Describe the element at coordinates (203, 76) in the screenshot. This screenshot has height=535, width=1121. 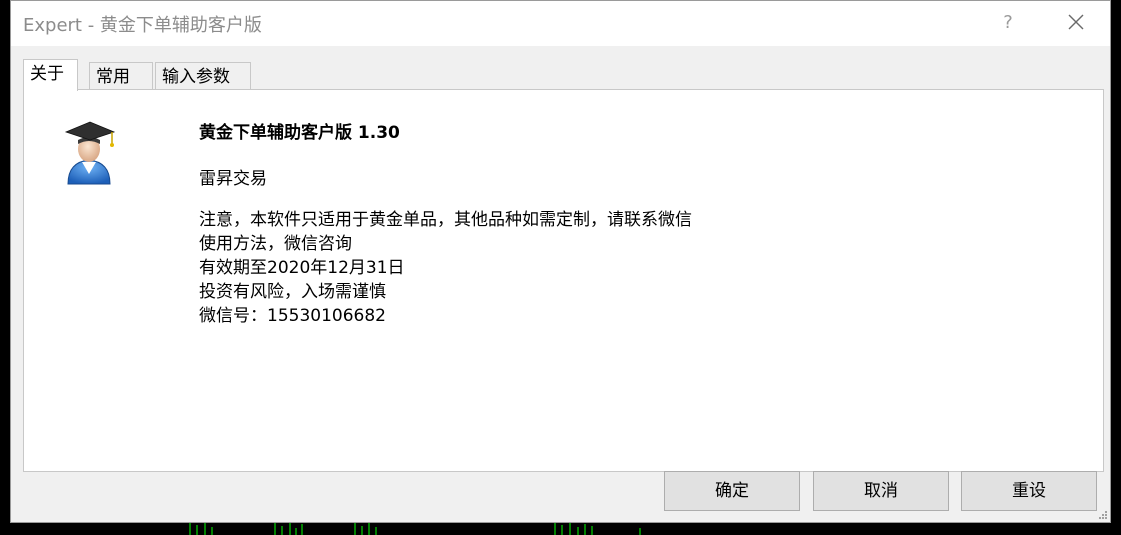
I see `tab-input-params: 输入参数` at that location.